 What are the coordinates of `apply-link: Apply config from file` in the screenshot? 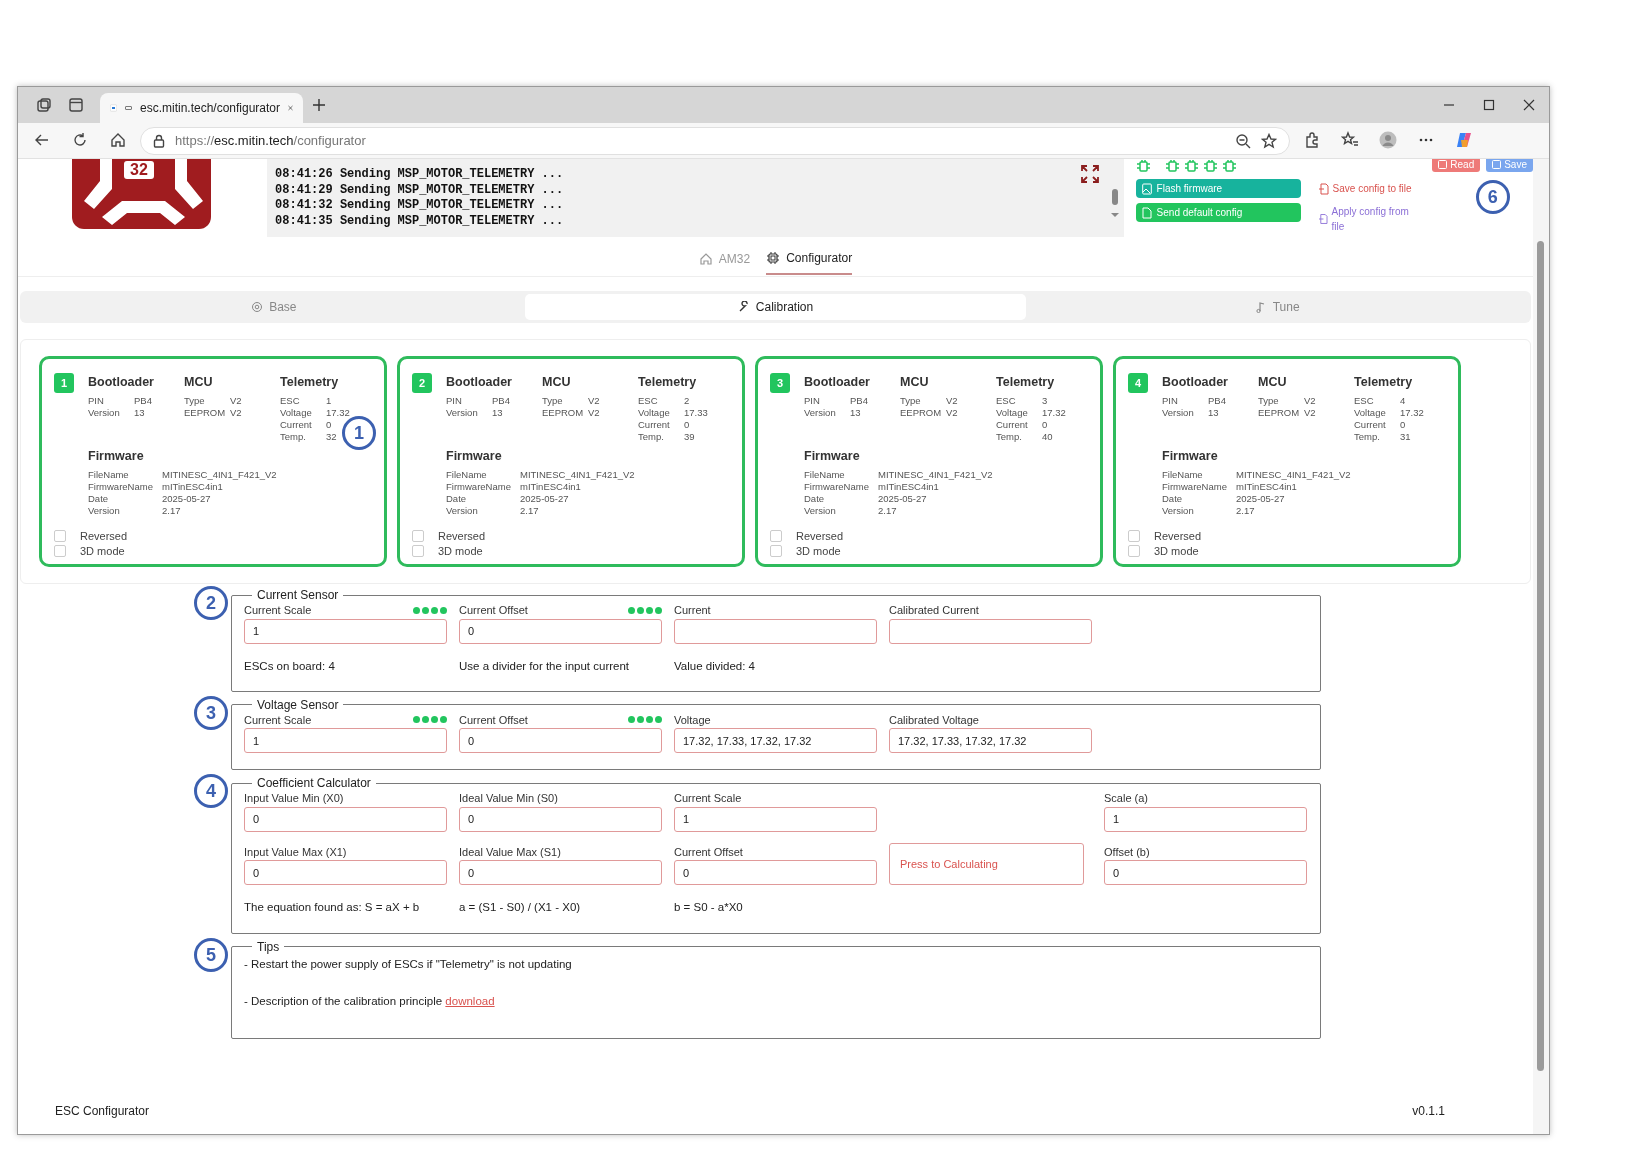 It's located at (1366, 219).